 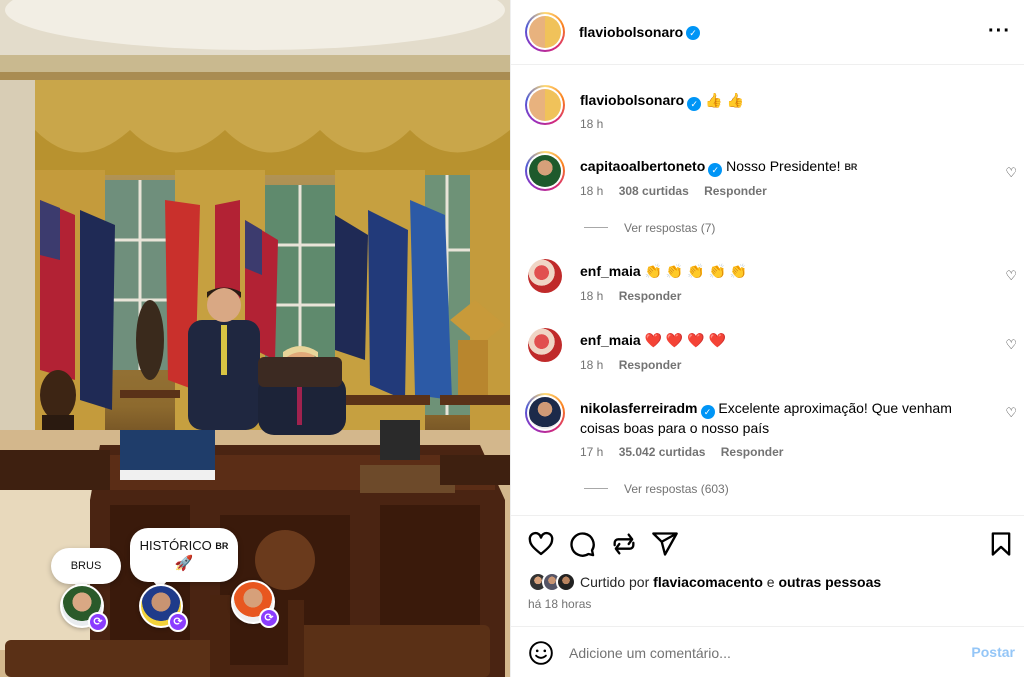 I want to click on caption-text: flaviobolsonaro ✓ 👍 👍, so click(x=780, y=101).